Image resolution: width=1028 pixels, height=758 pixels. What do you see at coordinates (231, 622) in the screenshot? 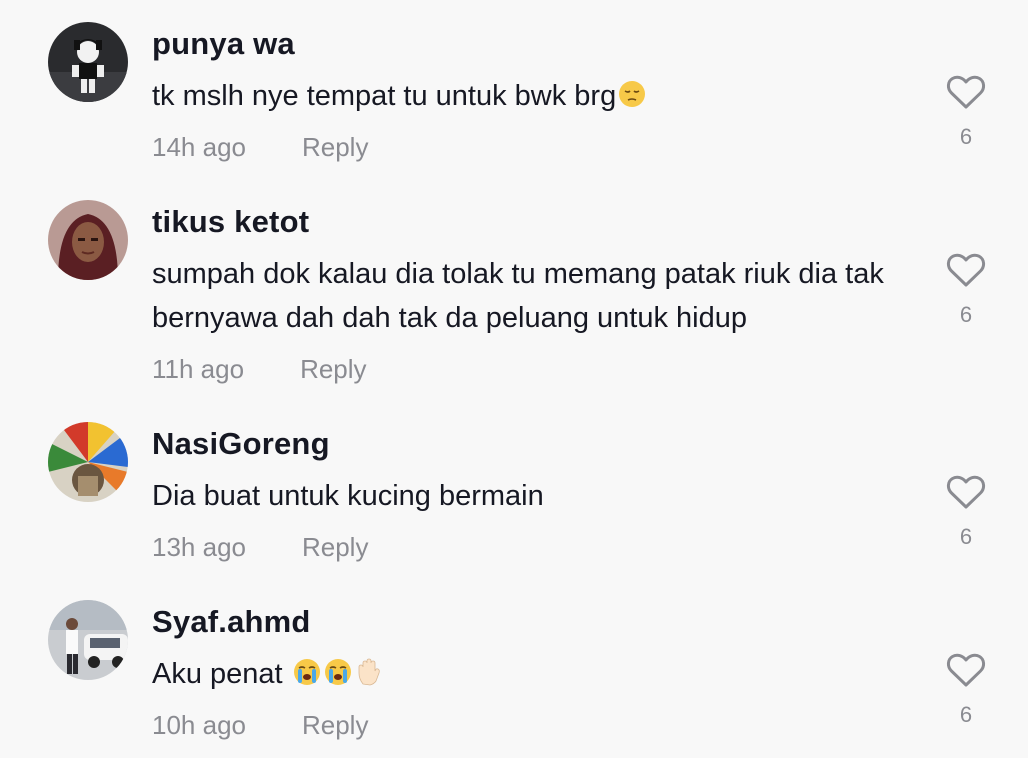
I see `username: Syaf.ahmd` at bounding box center [231, 622].